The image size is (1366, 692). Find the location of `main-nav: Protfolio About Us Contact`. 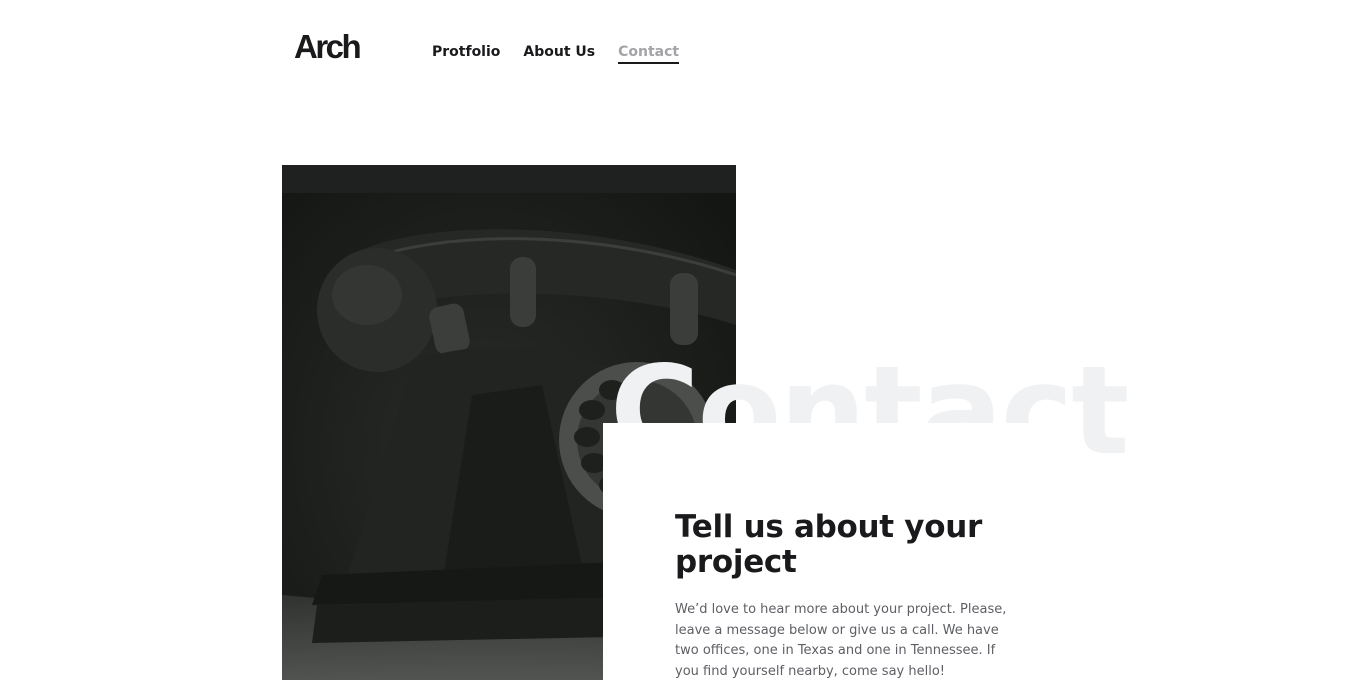

main-nav: Protfolio About Us Contact is located at coordinates (556, 53).